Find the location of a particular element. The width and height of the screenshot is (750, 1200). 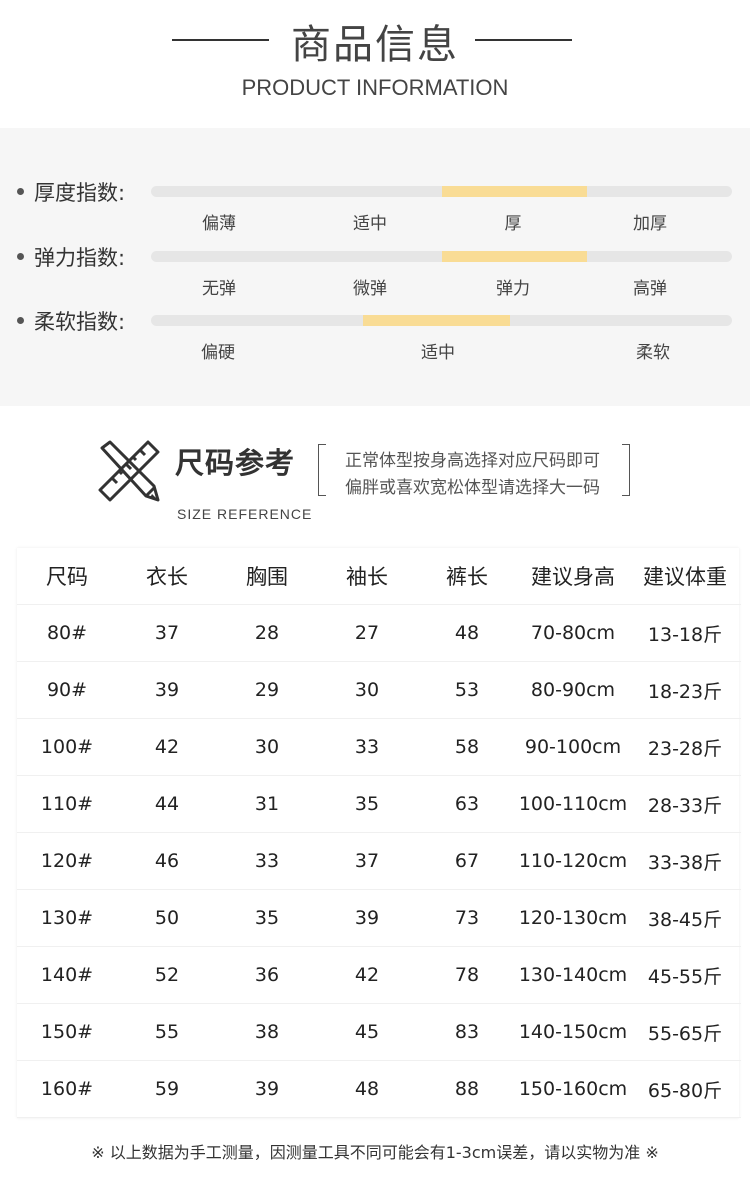

table-cell: 31 is located at coordinates (267, 804).